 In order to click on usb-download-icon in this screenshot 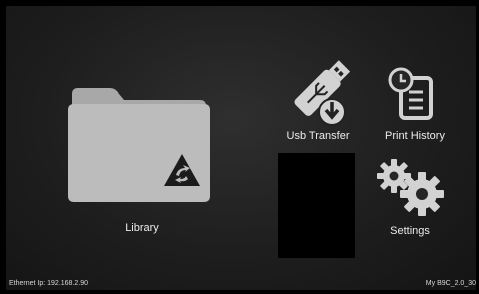, I will do `click(322, 93)`.